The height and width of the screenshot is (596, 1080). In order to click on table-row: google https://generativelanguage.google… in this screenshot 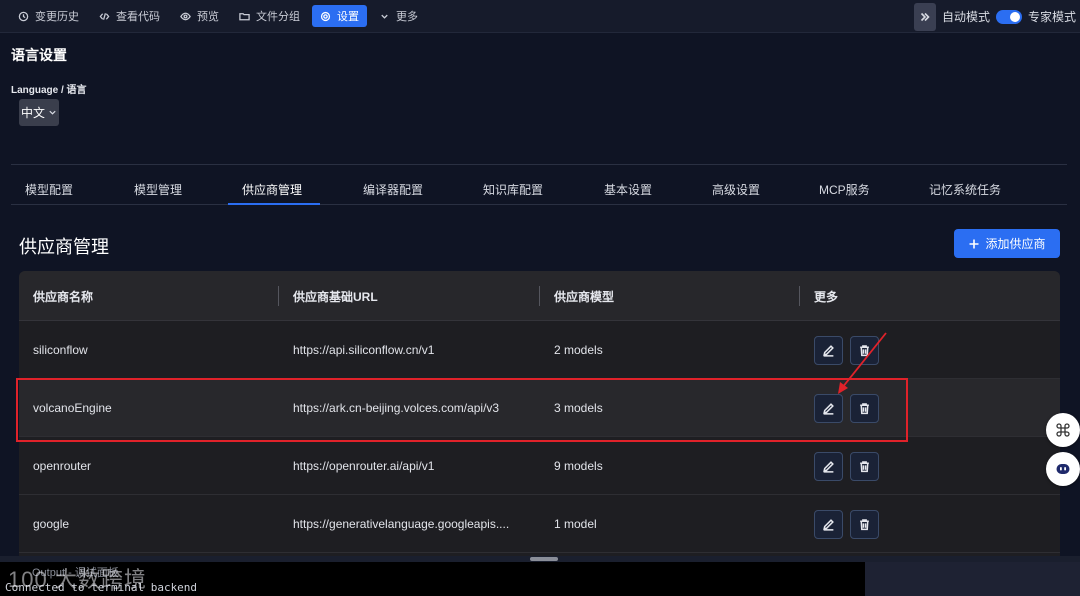, I will do `click(539, 524)`.